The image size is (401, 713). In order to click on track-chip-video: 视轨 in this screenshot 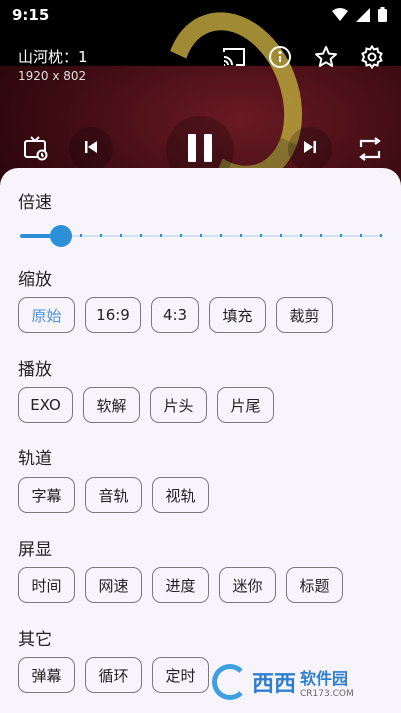, I will do `click(180, 495)`.